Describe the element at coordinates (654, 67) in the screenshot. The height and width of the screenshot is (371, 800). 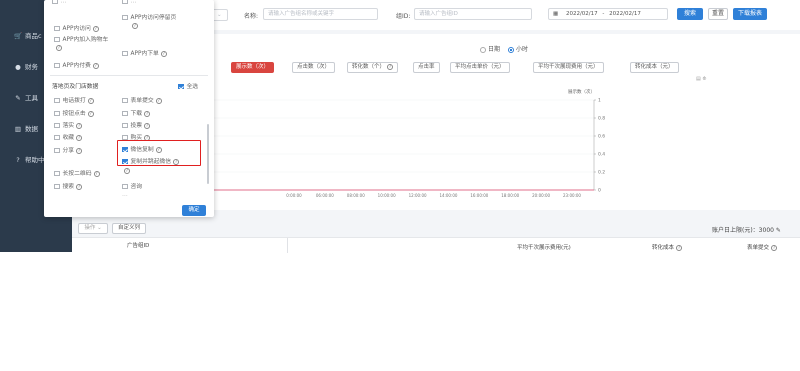
I see `metric-cost-per-conversion: 转化成本（元）` at that location.